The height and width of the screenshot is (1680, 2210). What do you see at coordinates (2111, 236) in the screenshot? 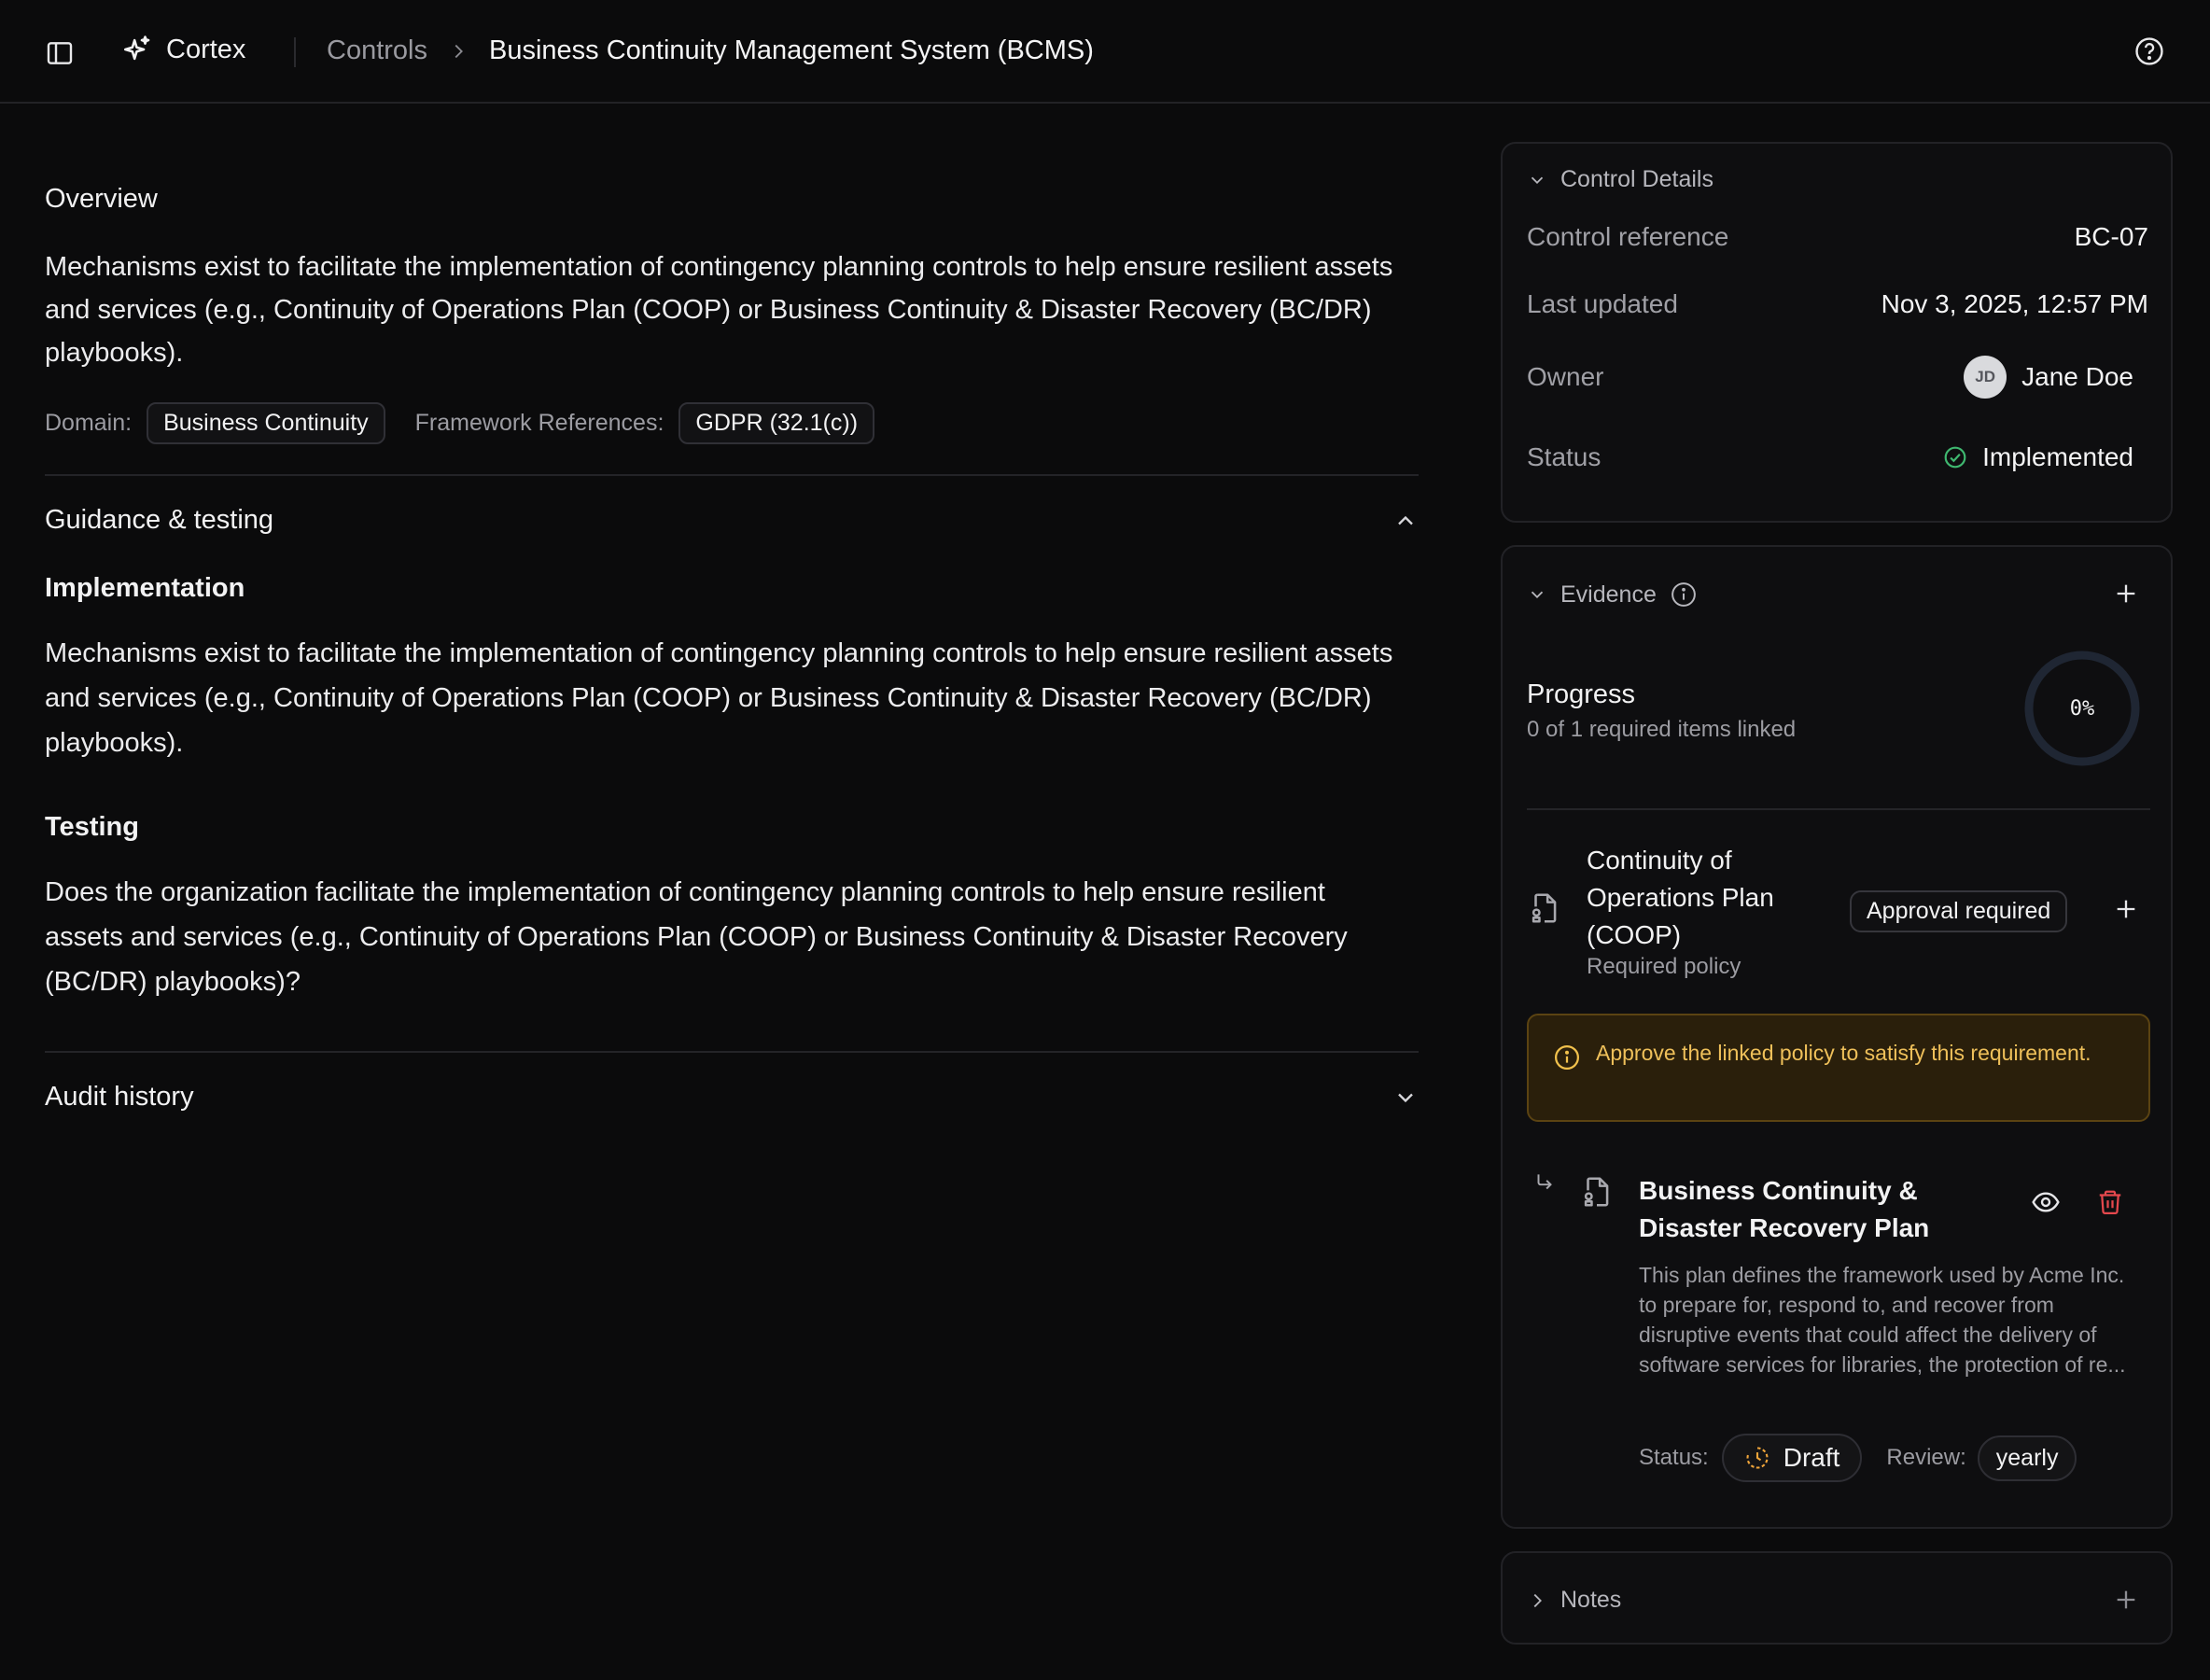
I see `control-reference-value: BC-07` at bounding box center [2111, 236].